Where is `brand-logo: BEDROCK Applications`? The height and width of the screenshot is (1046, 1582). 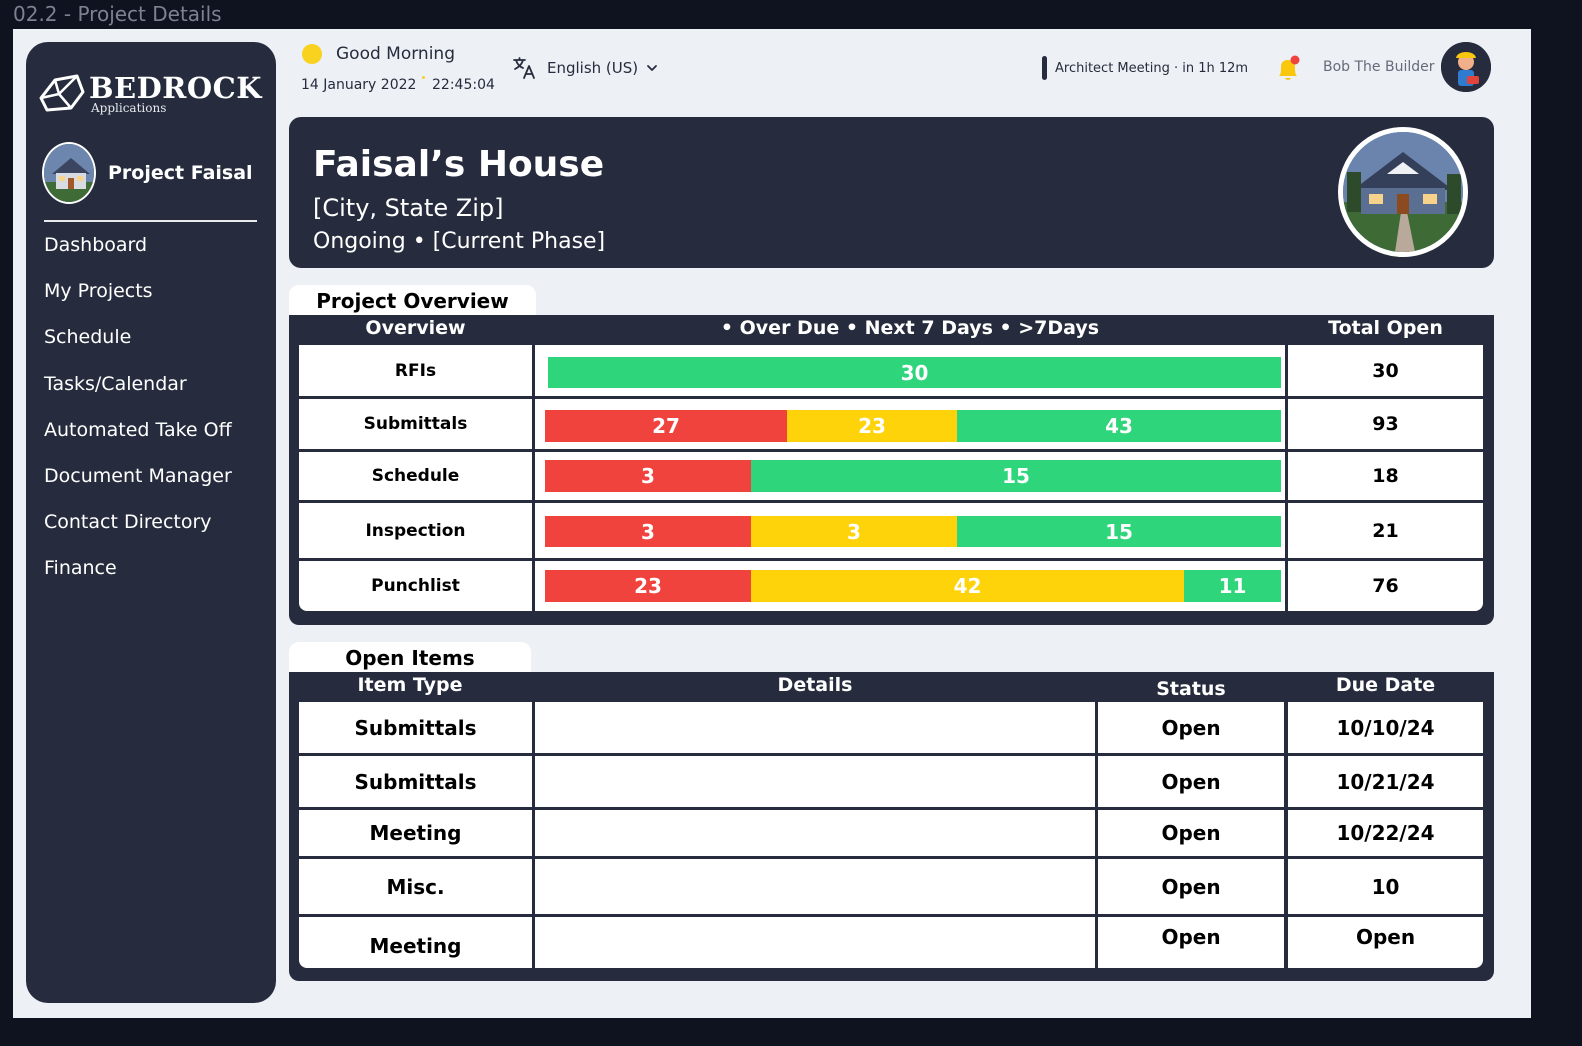
brand-logo: BEDROCK Applications is located at coordinates (149, 94).